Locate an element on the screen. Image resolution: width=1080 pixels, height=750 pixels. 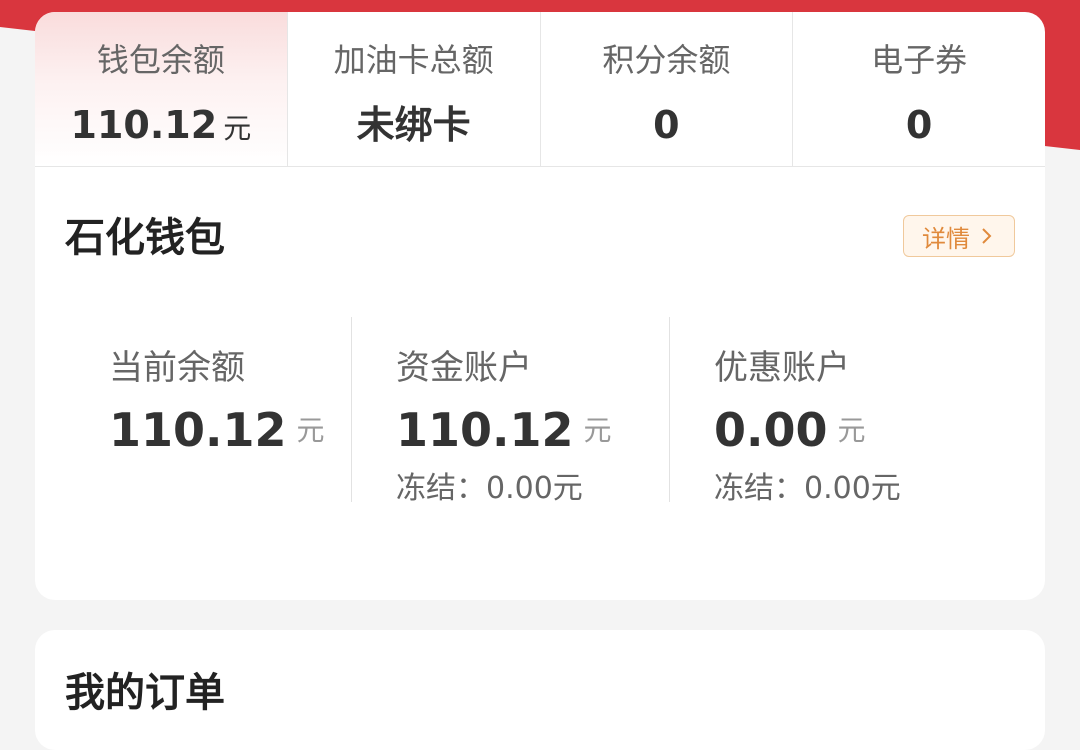
wallet-balance-amount: 110.12 is located at coordinates (144, 125).